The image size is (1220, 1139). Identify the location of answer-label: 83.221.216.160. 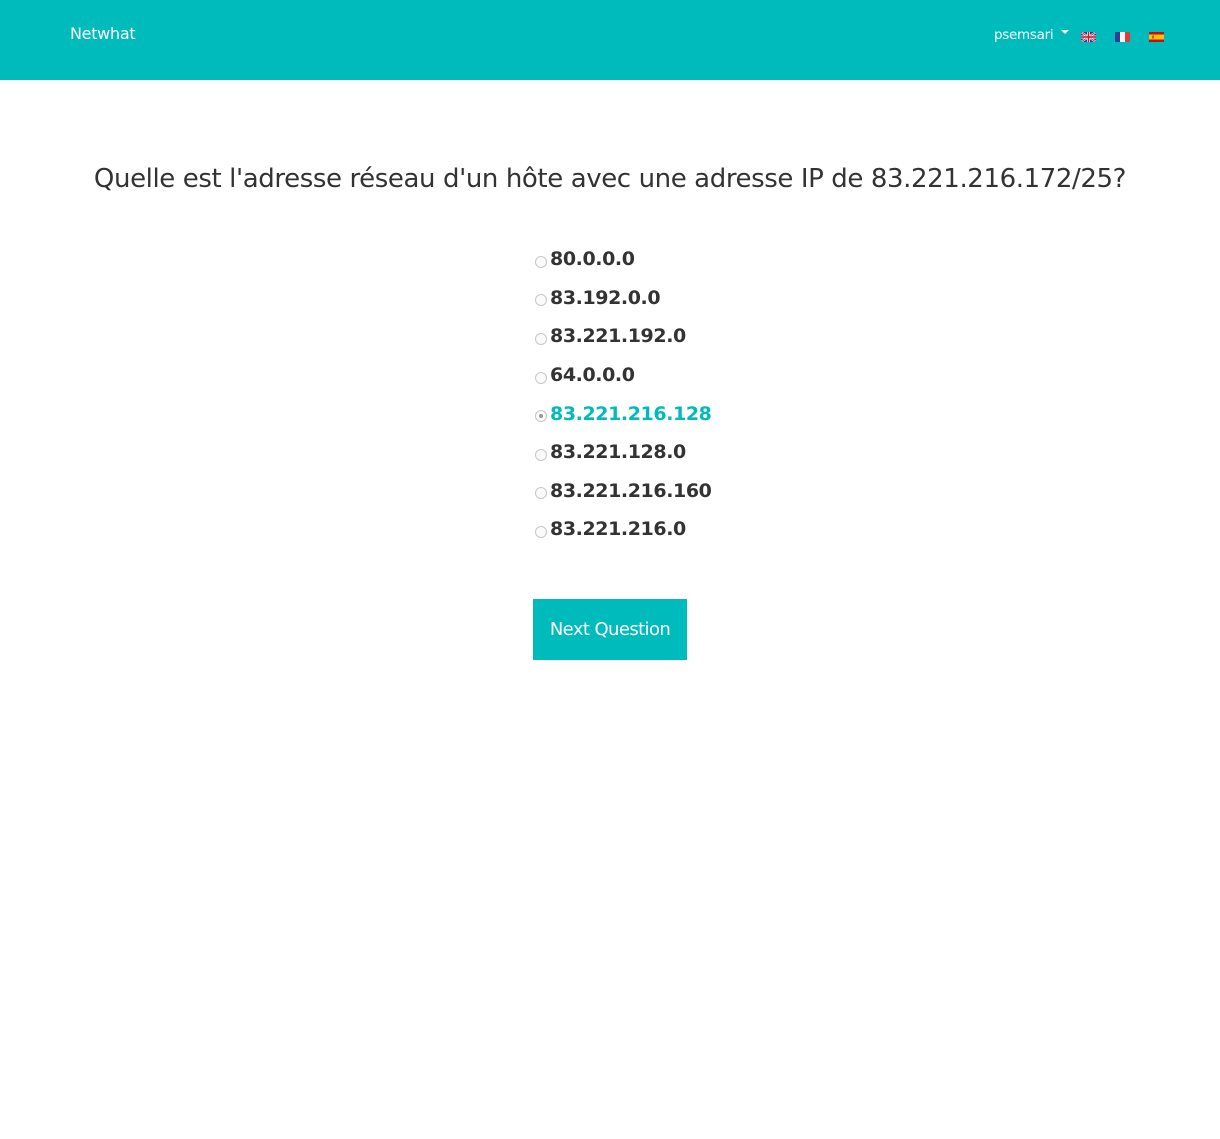
(631, 490).